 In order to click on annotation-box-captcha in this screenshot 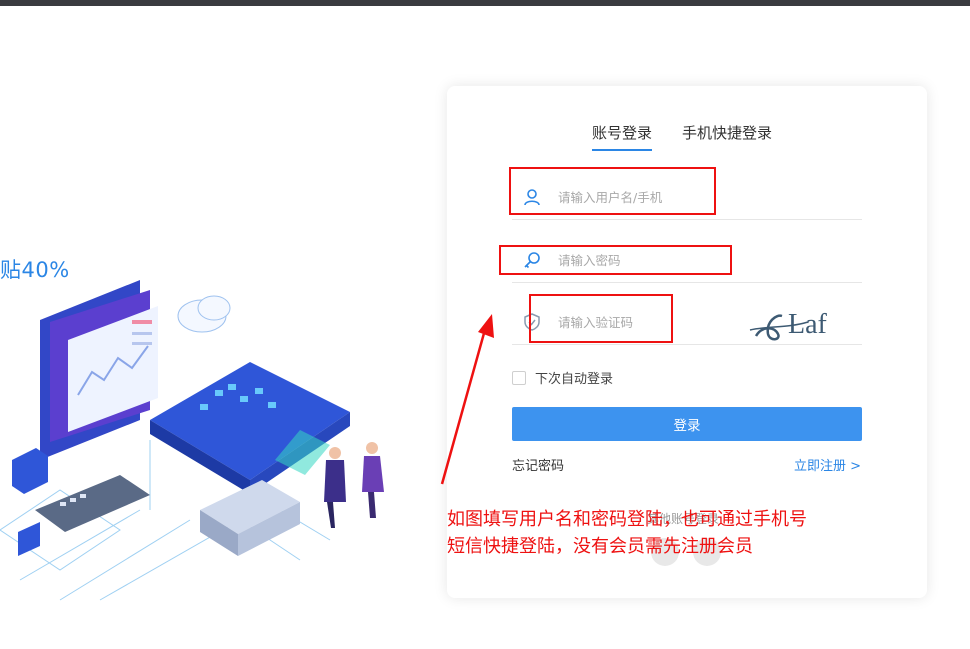, I will do `click(601, 318)`.